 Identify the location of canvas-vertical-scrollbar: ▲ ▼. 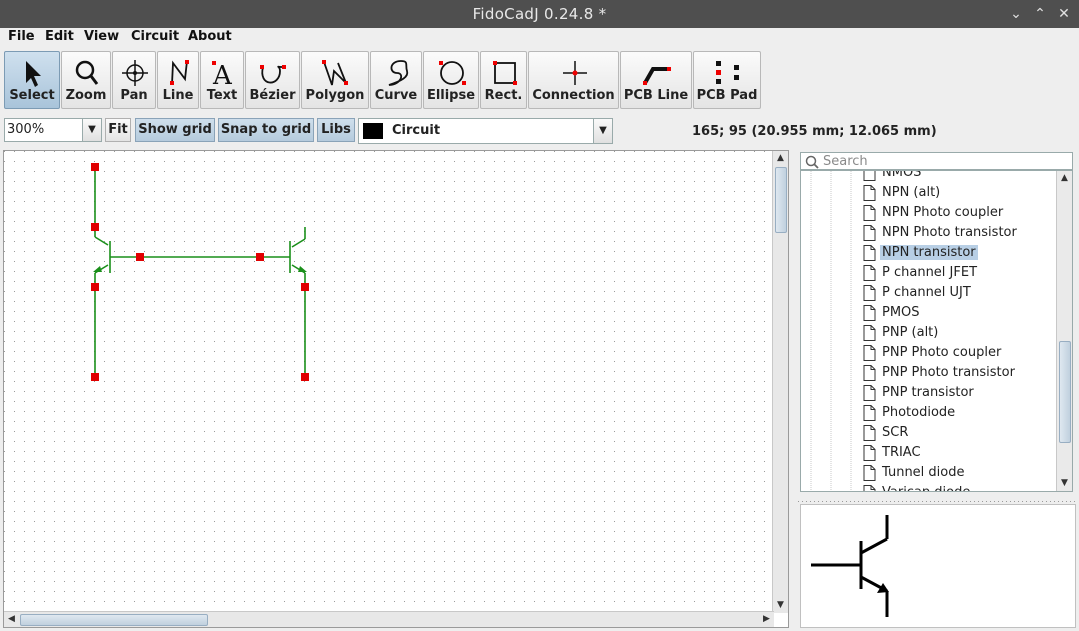
(780, 382).